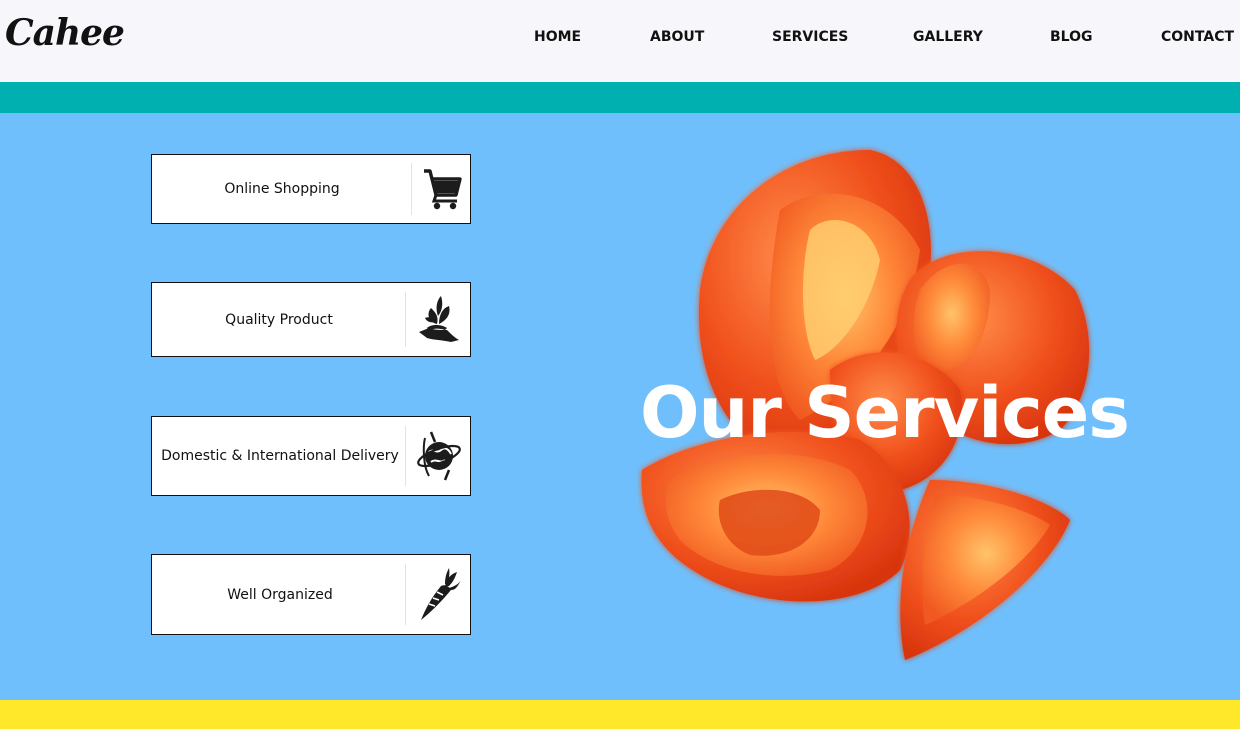 This screenshot has height=729, width=1240. What do you see at coordinates (282, 189) in the screenshot?
I see `service-label: Online Shopping` at bounding box center [282, 189].